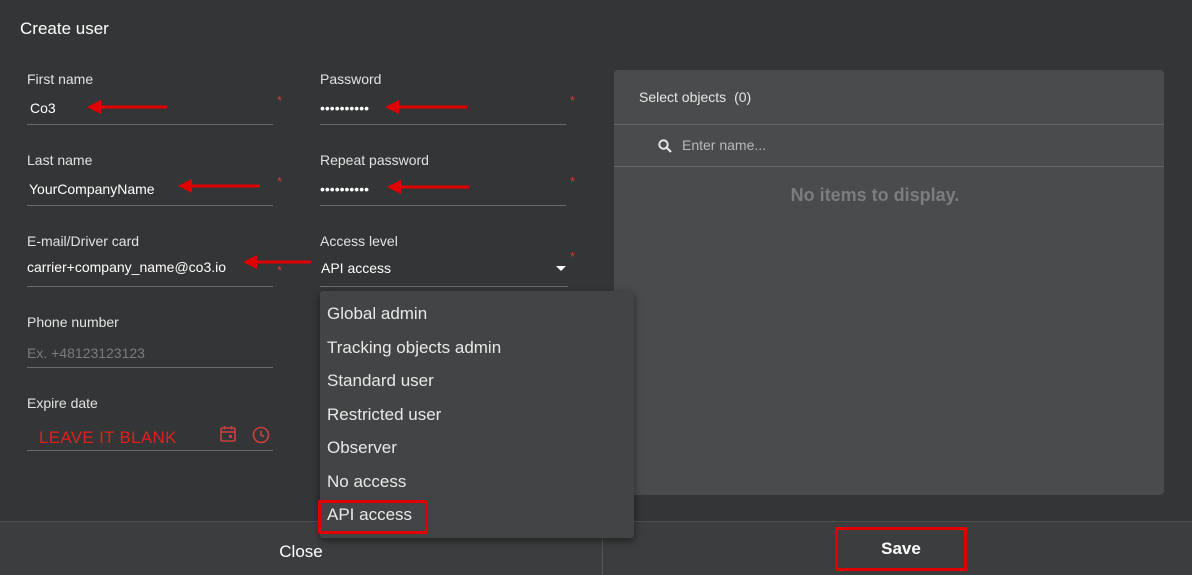  I want to click on first-name-label: First name, so click(60, 79).